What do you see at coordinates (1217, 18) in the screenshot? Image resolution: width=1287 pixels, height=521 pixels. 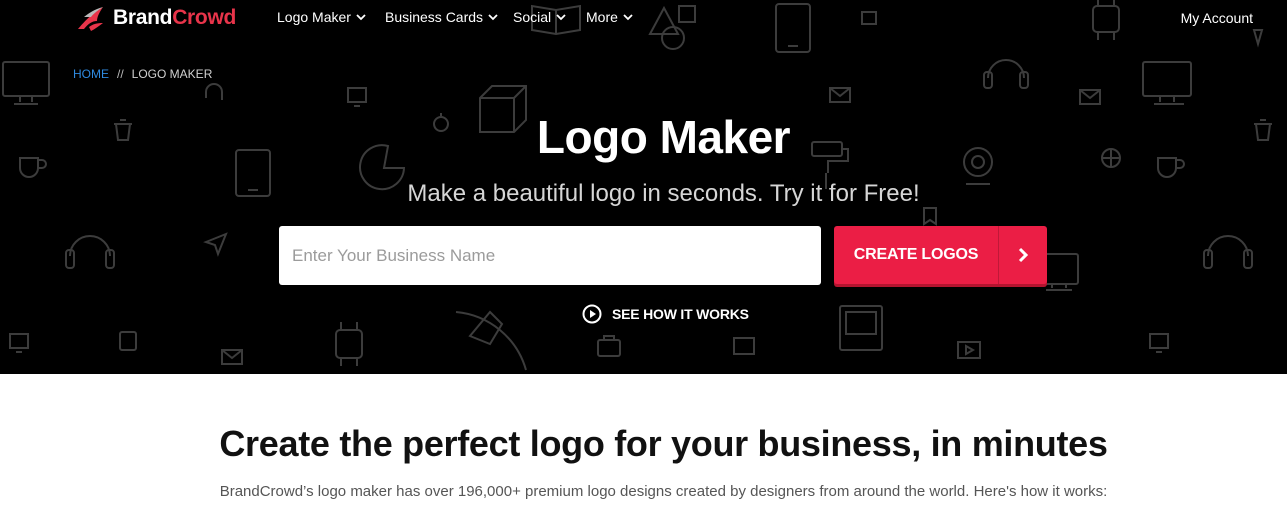 I see `my-account-link: My Account` at bounding box center [1217, 18].